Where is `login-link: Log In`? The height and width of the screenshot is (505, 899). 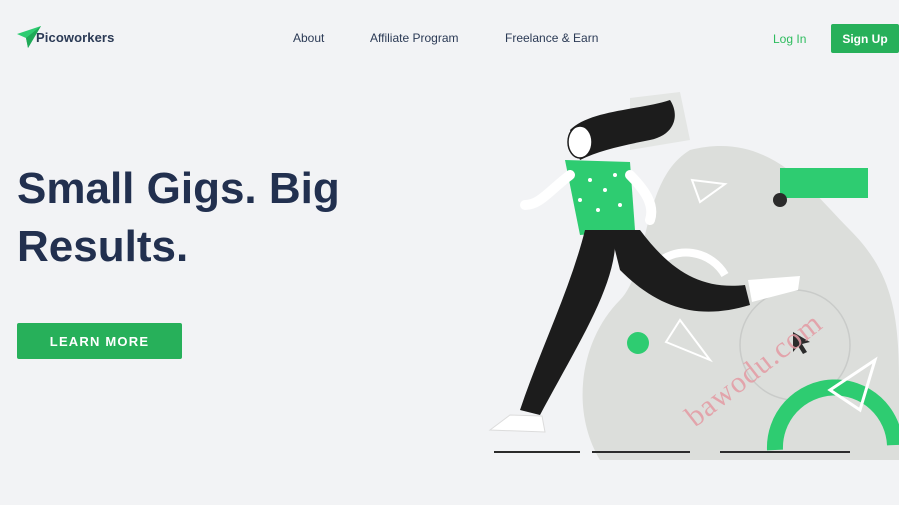 login-link: Log In is located at coordinates (789, 39).